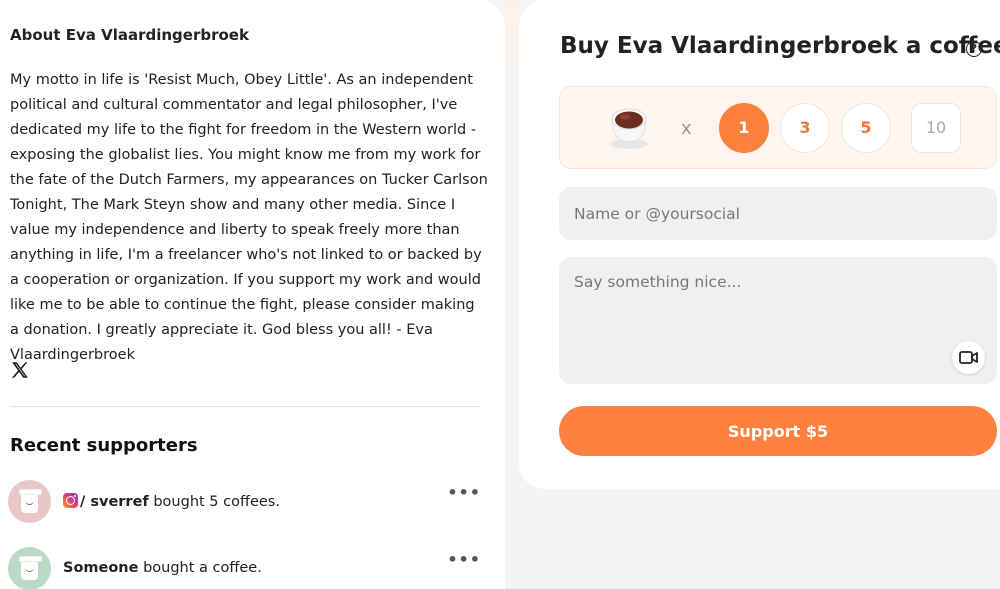 This screenshot has width=1000, height=589. What do you see at coordinates (778, 127) in the screenshot?
I see `quantity-selector: x 1 3 5 10` at bounding box center [778, 127].